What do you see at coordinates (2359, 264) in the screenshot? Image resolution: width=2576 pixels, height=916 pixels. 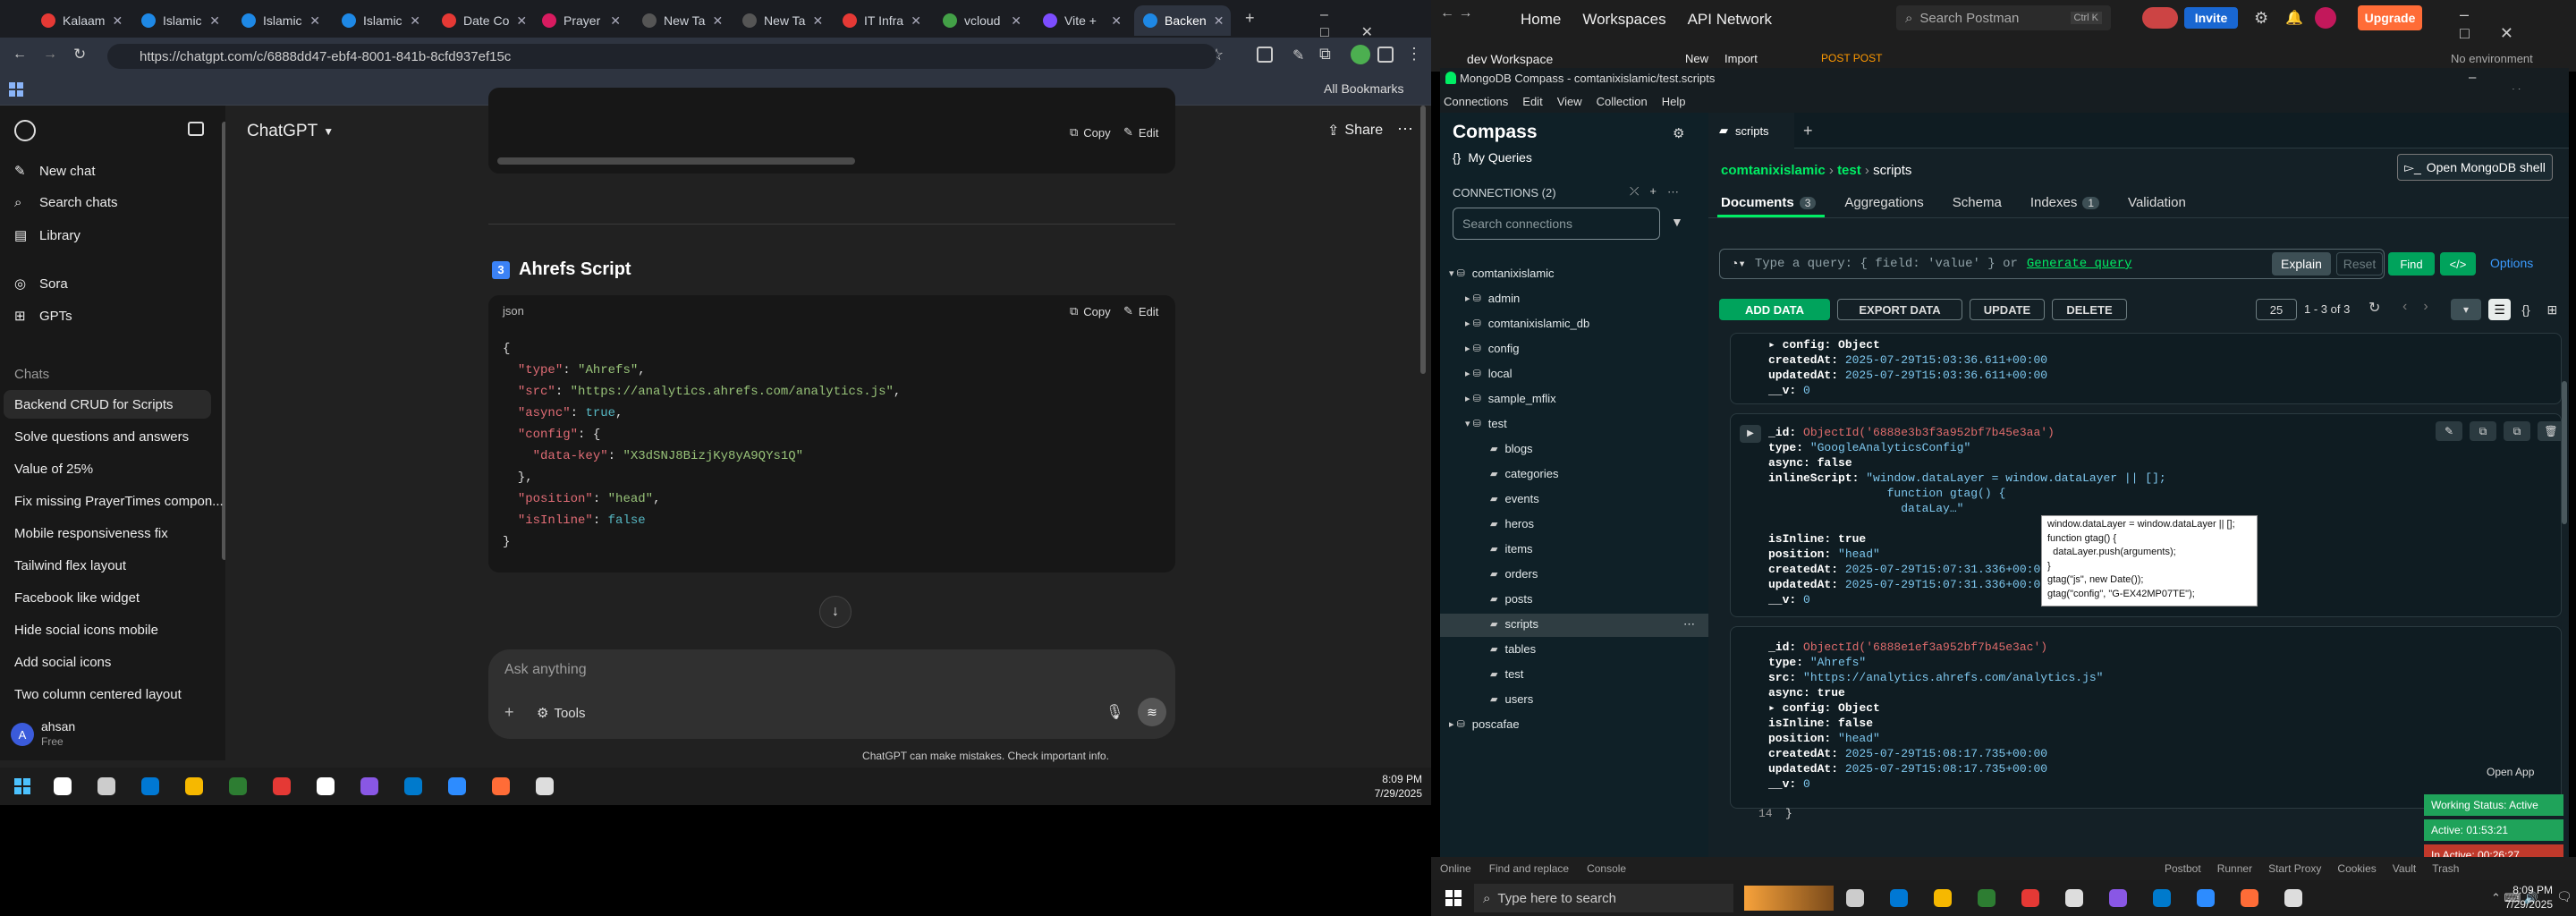 I see `reset-button: Reset` at bounding box center [2359, 264].